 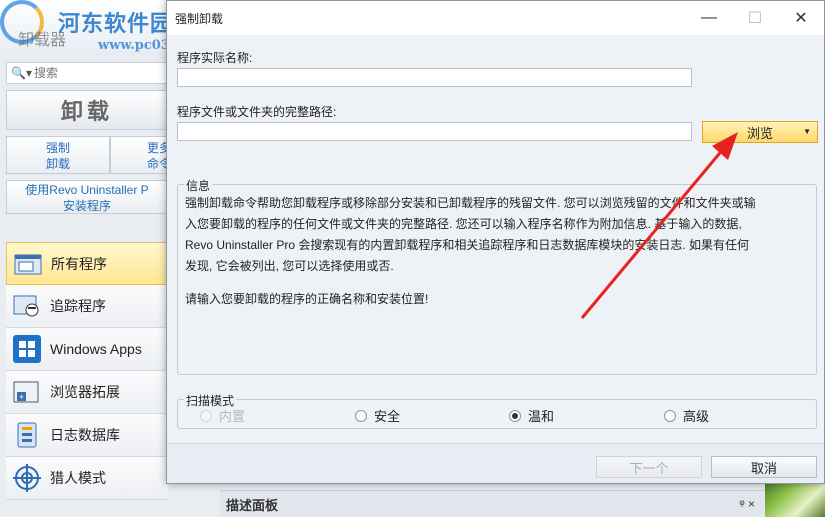 I want to click on search-icon: 🔍▾, so click(x=21, y=73).